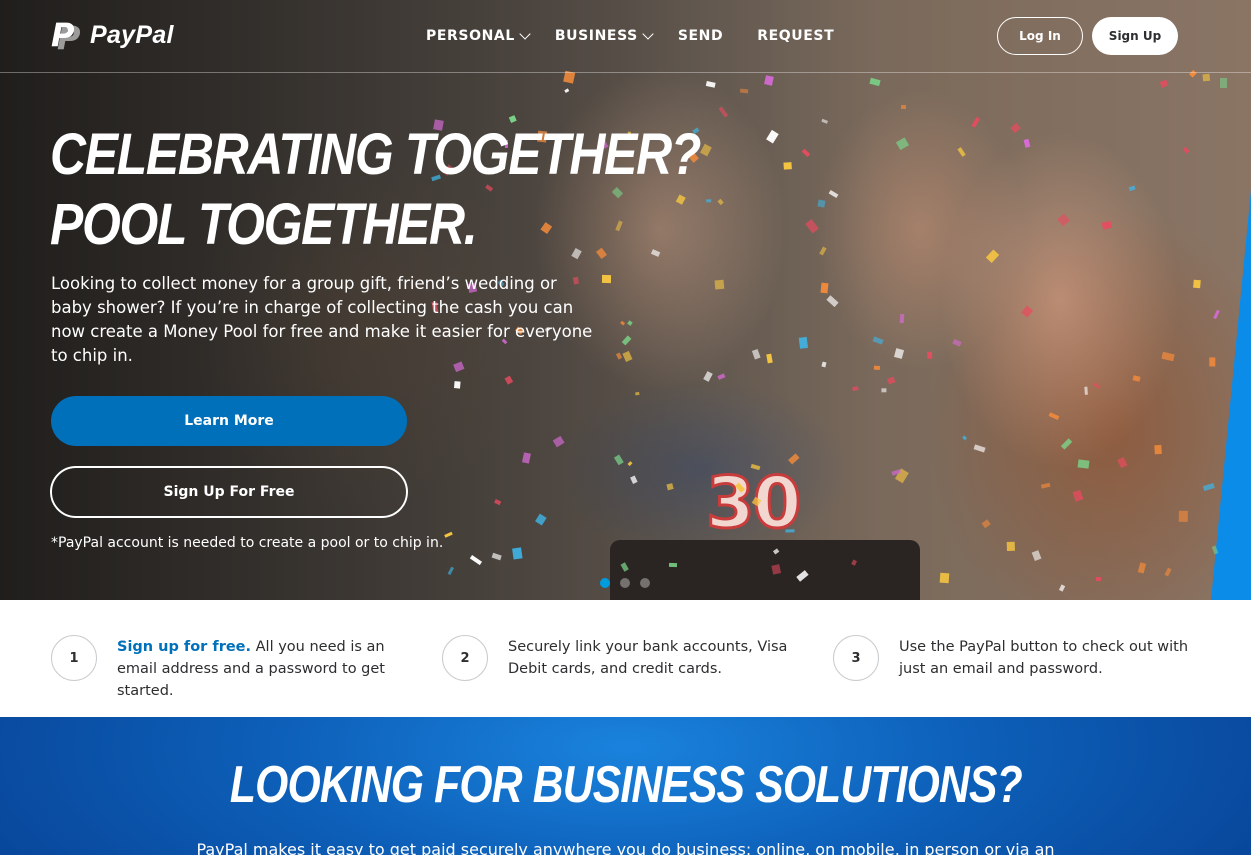  I want to click on nav-send-label: SEND, so click(700, 36).